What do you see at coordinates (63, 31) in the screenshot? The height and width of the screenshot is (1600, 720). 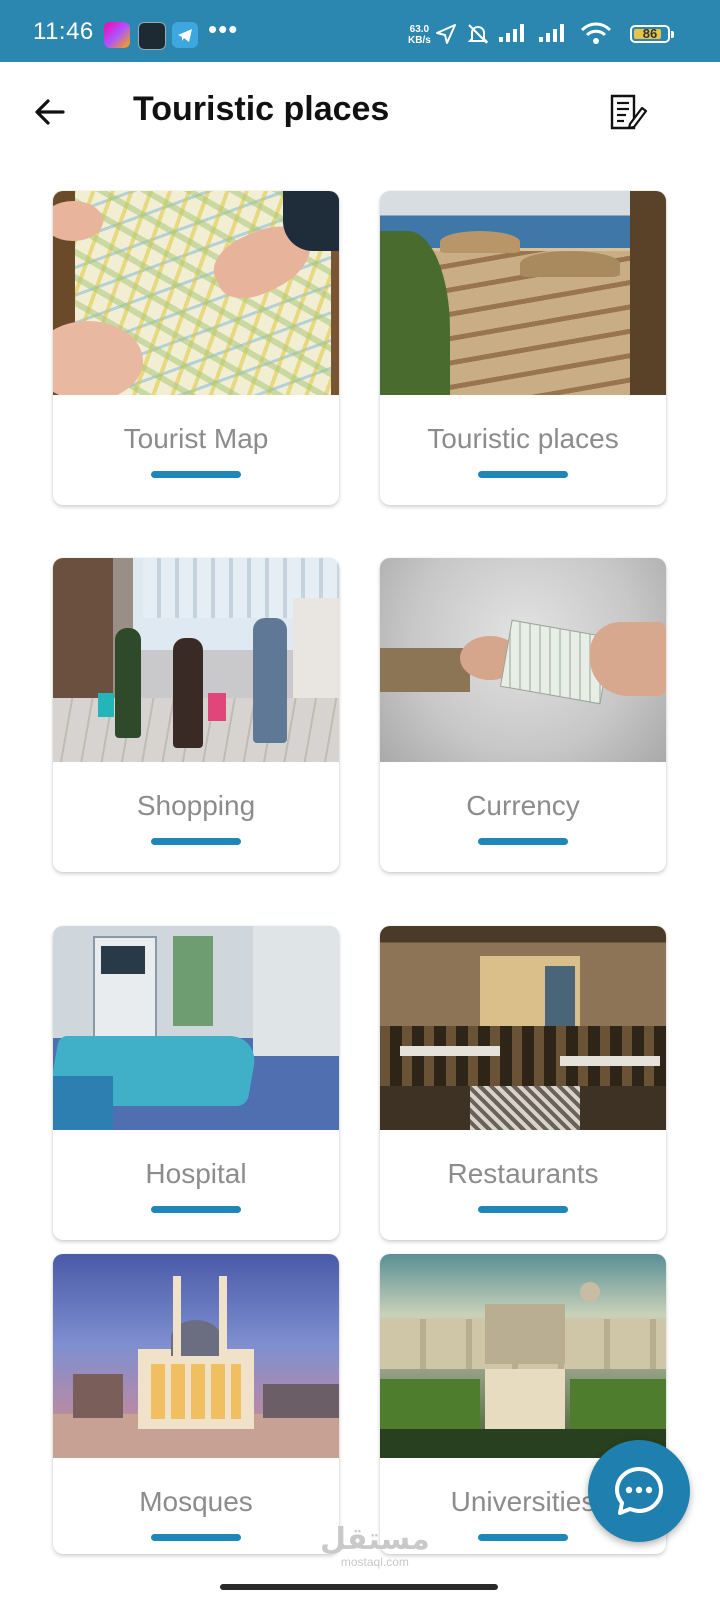 I see `status-time: 11:46` at bounding box center [63, 31].